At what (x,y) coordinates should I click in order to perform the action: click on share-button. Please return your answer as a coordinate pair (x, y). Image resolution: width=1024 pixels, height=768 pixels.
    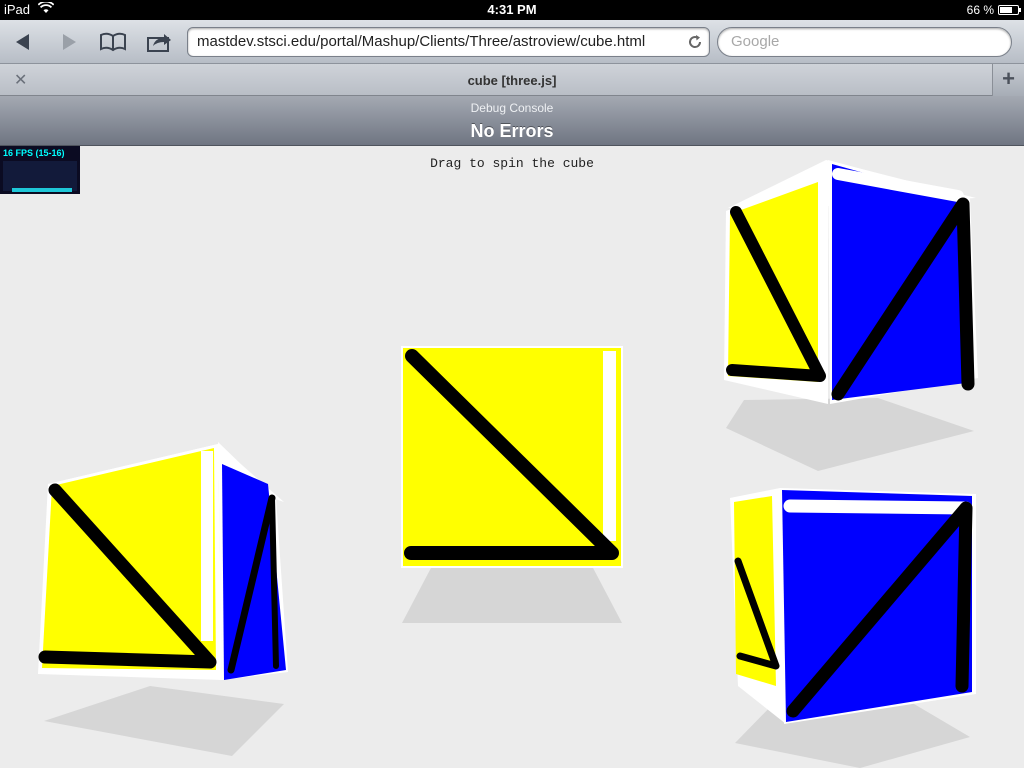
    Looking at the image, I should click on (159, 42).